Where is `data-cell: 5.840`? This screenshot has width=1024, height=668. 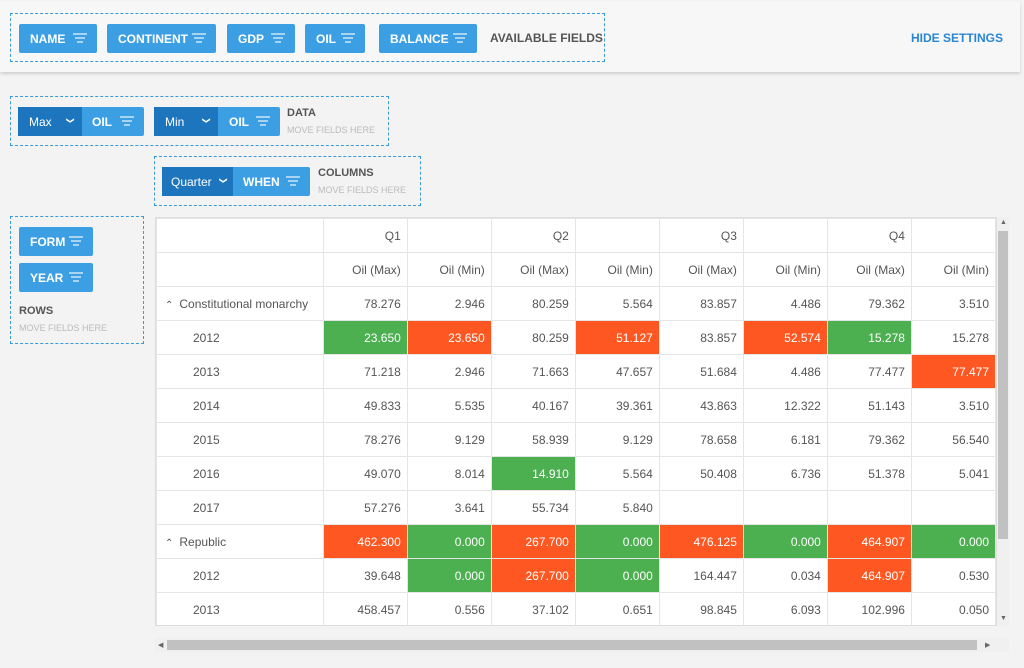
data-cell: 5.840 is located at coordinates (617, 507).